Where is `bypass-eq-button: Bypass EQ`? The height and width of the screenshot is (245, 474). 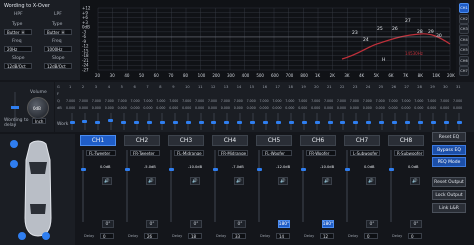 bypass-eq-button: Bypass EQ is located at coordinates (449, 150).